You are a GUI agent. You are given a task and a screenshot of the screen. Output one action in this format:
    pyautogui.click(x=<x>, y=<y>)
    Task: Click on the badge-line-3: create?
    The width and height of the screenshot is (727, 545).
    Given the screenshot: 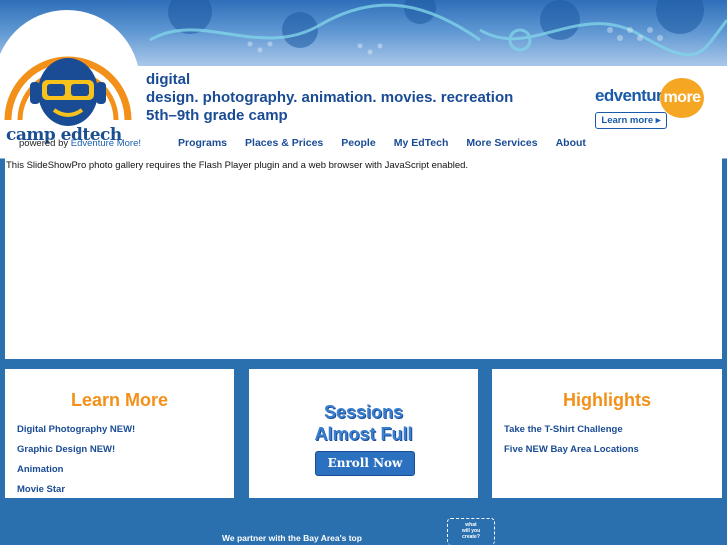 What is the action you would take?
    pyautogui.click(x=471, y=537)
    